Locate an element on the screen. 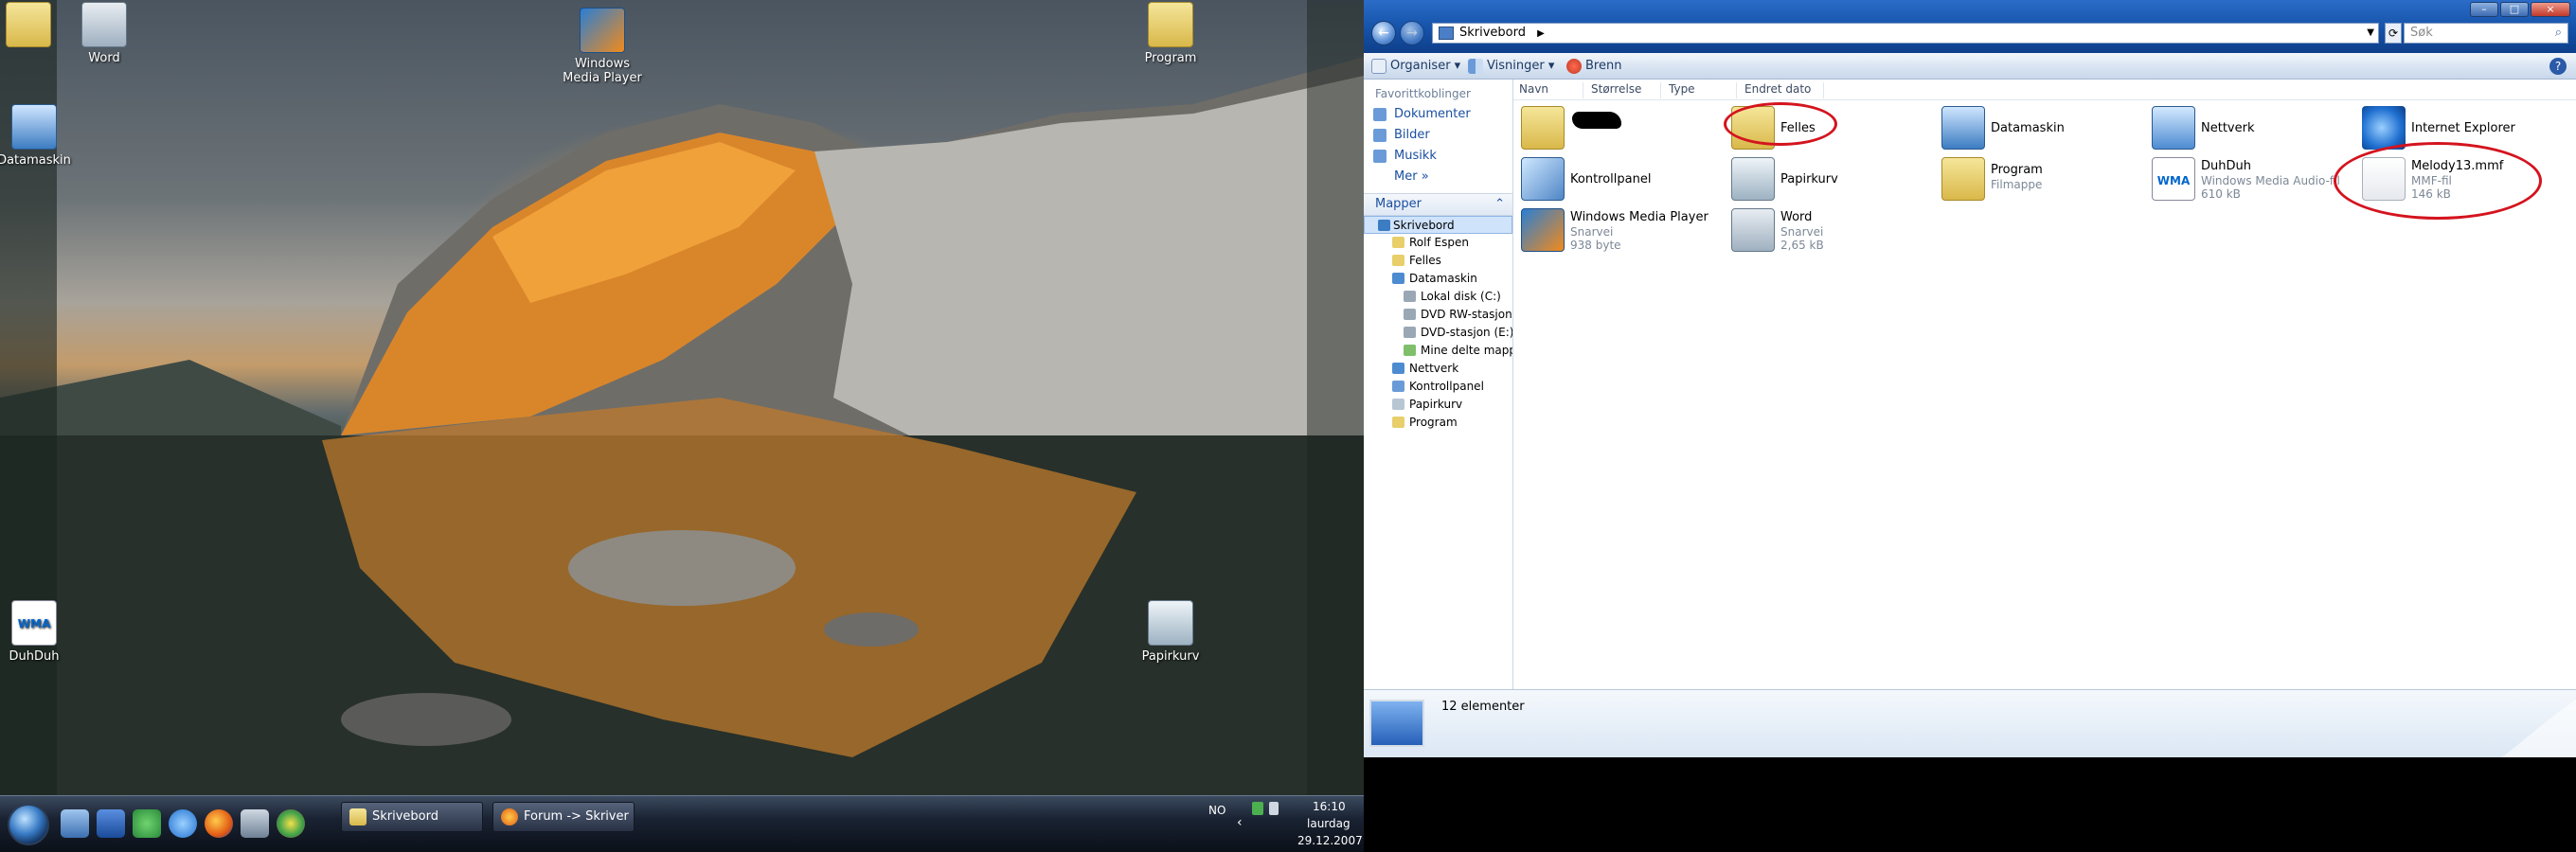 The image size is (2576, 852). tree-item-label: Mine delte mappe is located at coordinates (1466, 350).